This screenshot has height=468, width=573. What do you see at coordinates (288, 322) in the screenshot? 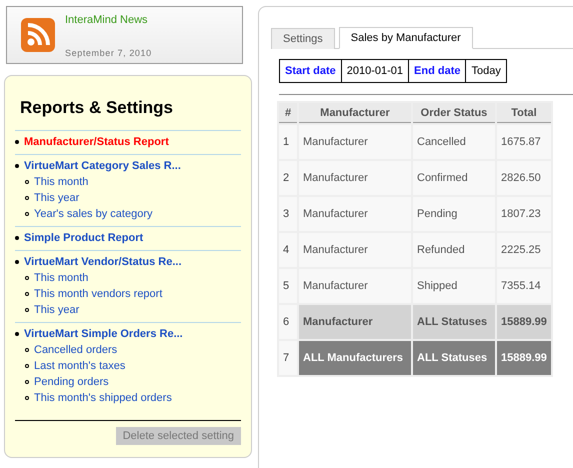
I see `table-cell: 6` at bounding box center [288, 322].